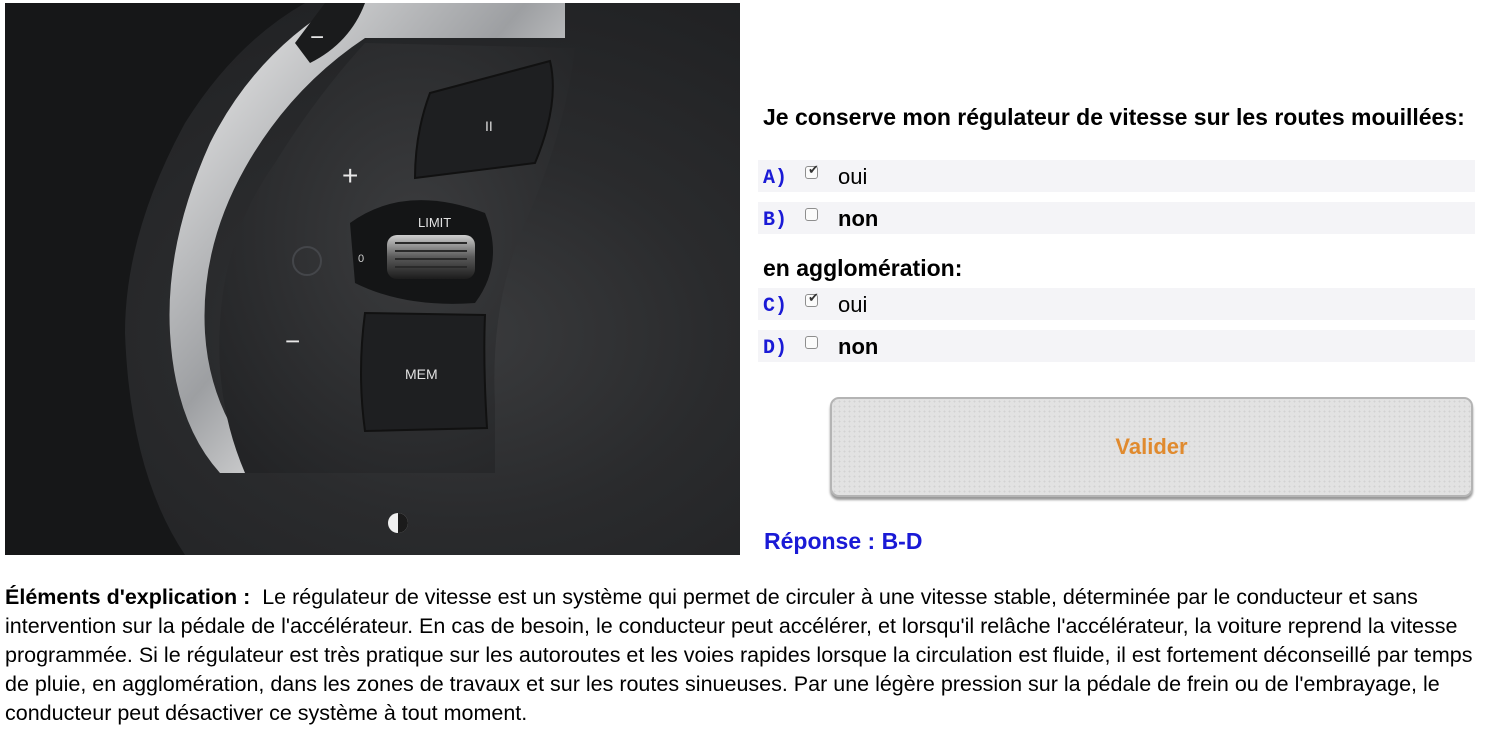 This screenshot has height=733, width=1486. I want to click on option-row-c: C) ✔ oui, so click(1116, 304).